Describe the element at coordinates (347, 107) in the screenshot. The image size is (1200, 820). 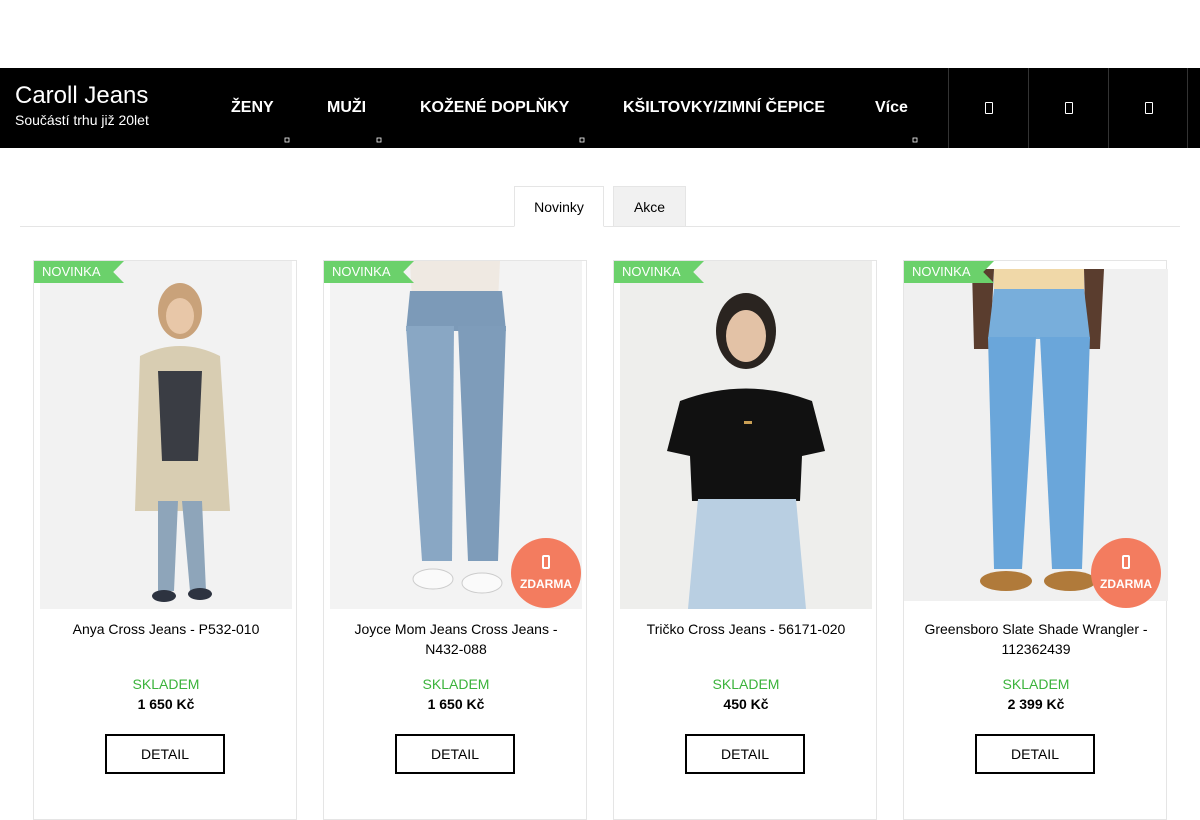
I see `nav-label: MUŽI` at that location.